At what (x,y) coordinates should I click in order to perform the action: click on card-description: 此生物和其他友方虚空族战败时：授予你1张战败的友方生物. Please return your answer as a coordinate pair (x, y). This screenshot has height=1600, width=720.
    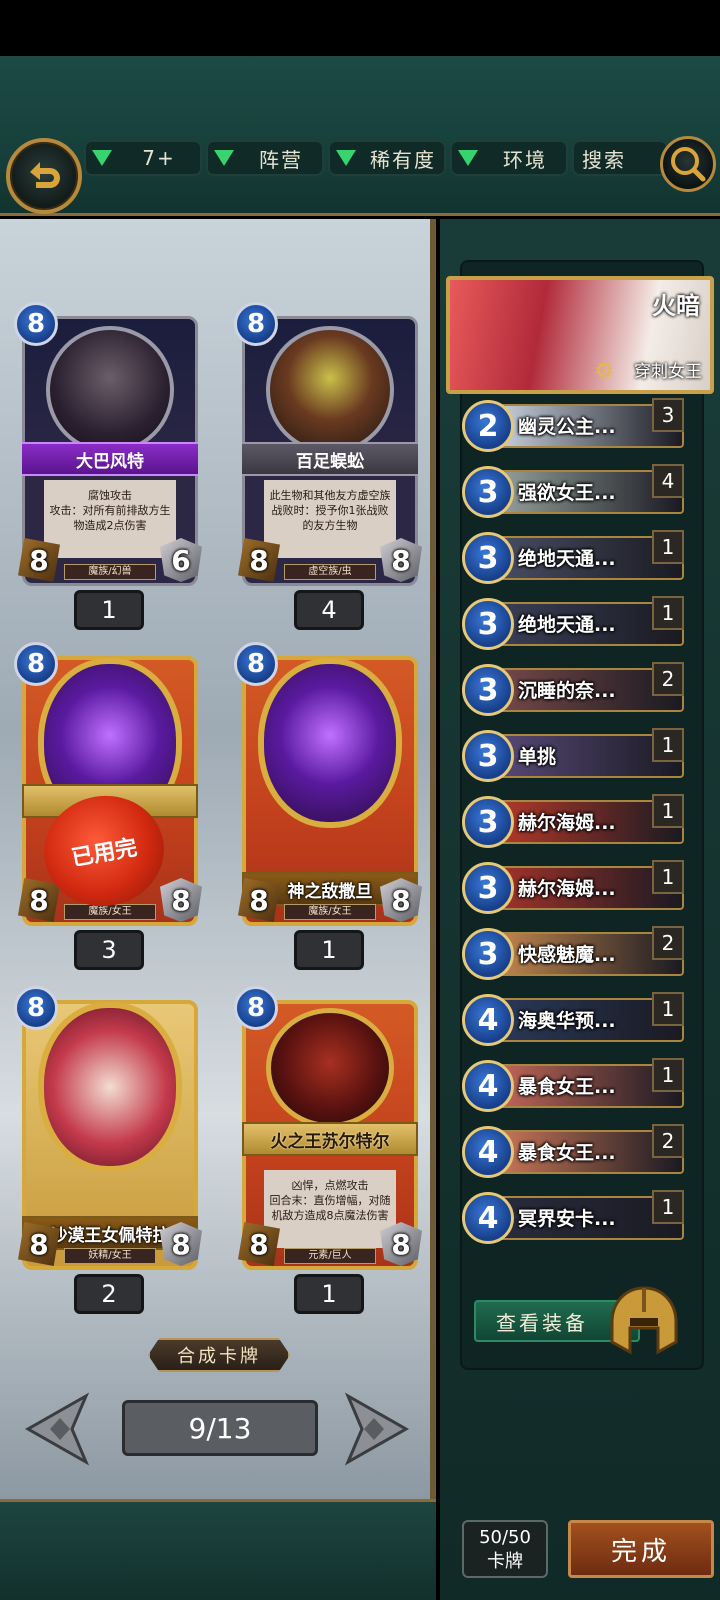
    Looking at the image, I should click on (330, 519).